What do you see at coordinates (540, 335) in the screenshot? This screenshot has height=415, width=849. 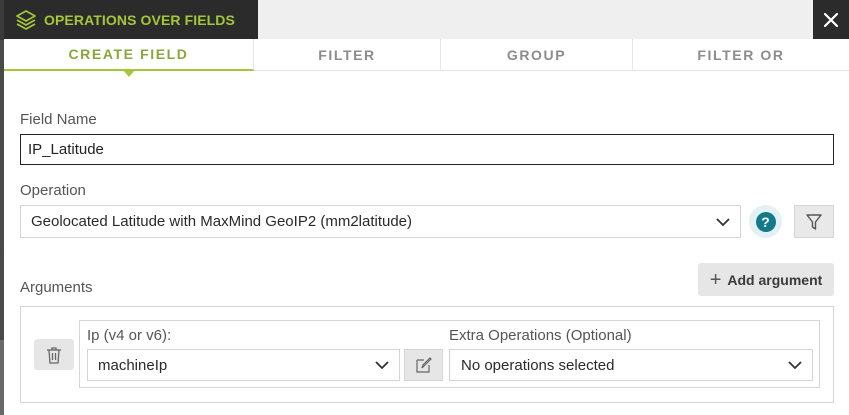 I see `extra-operations-label: Extra Operations (Optional)` at bounding box center [540, 335].